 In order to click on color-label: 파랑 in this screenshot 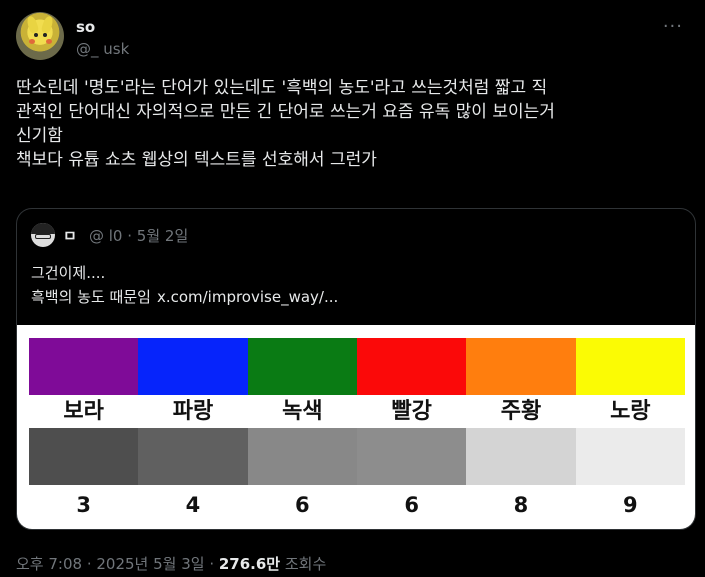, I will do `click(193, 411)`.